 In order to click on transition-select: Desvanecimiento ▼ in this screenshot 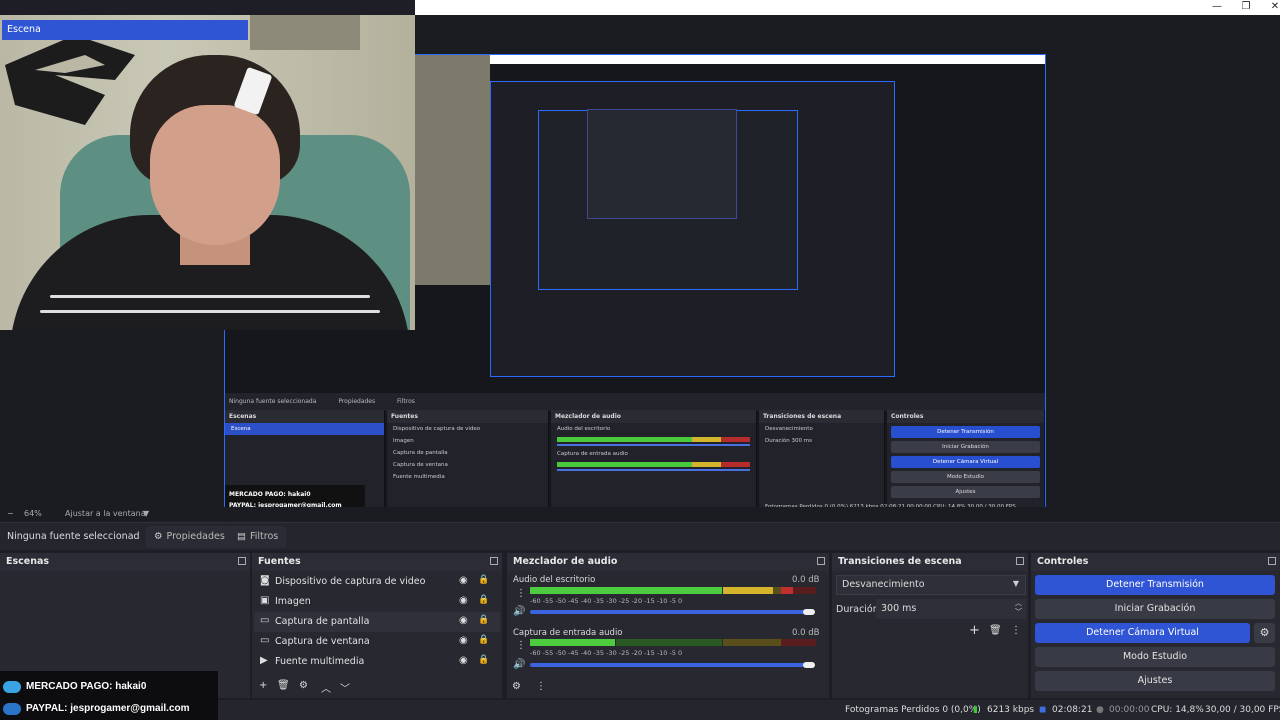, I will do `click(931, 585)`.